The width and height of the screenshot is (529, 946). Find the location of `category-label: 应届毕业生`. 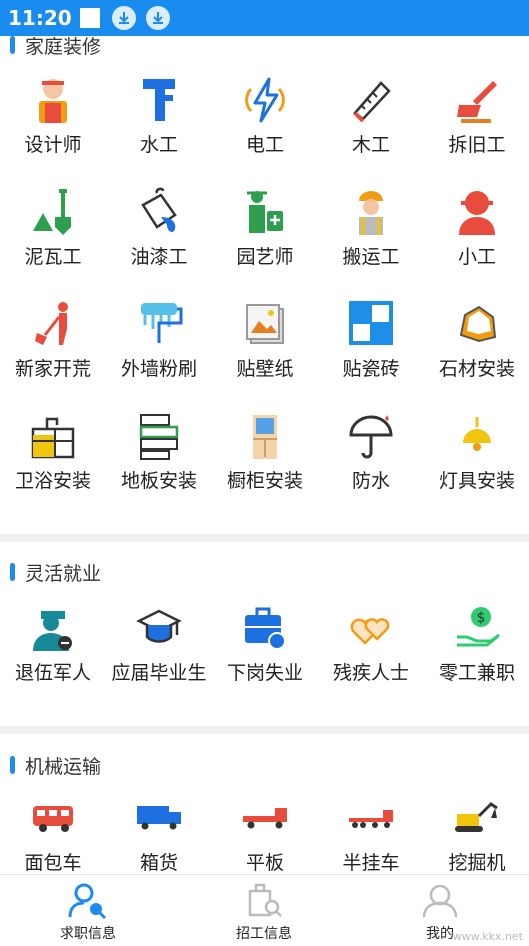

category-label: 应届毕业生 is located at coordinates (159, 673).